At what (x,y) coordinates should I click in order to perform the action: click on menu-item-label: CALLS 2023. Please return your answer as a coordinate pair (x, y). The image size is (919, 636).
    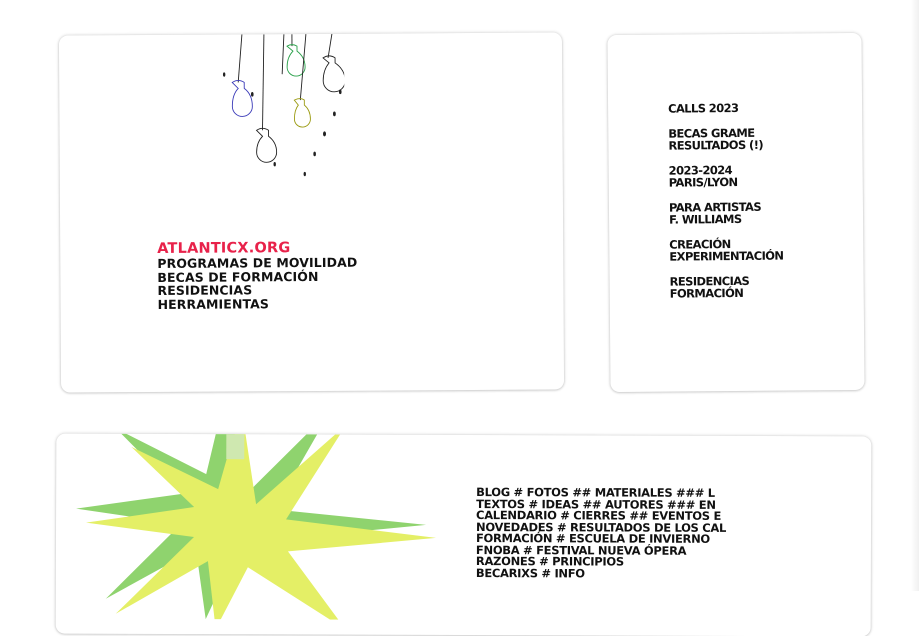
    Looking at the image, I should click on (763, 108).